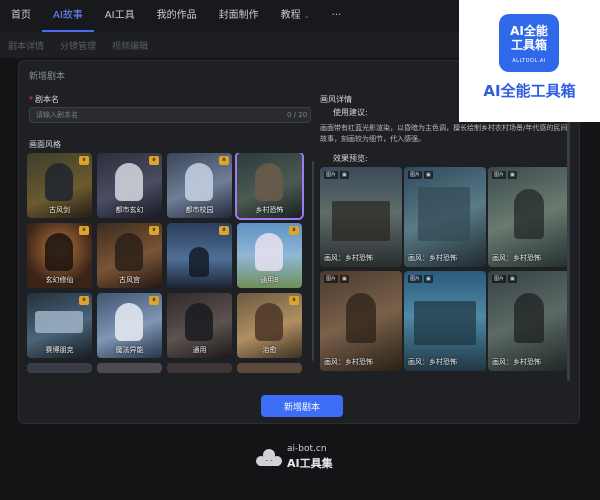  What do you see at coordinates (59, 185) in the screenshot?
I see `style-tile-ancient-sword: ♛ 古风剑` at bounding box center [59, 185].